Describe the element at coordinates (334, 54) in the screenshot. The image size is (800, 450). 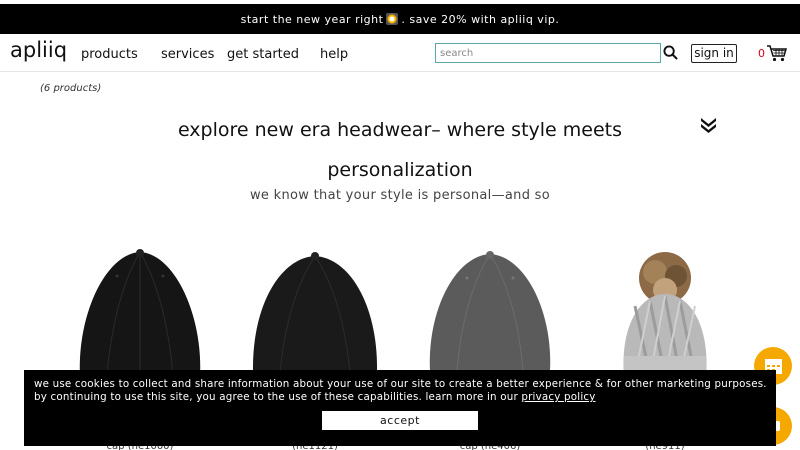
I see `nav-help: help` at that location.